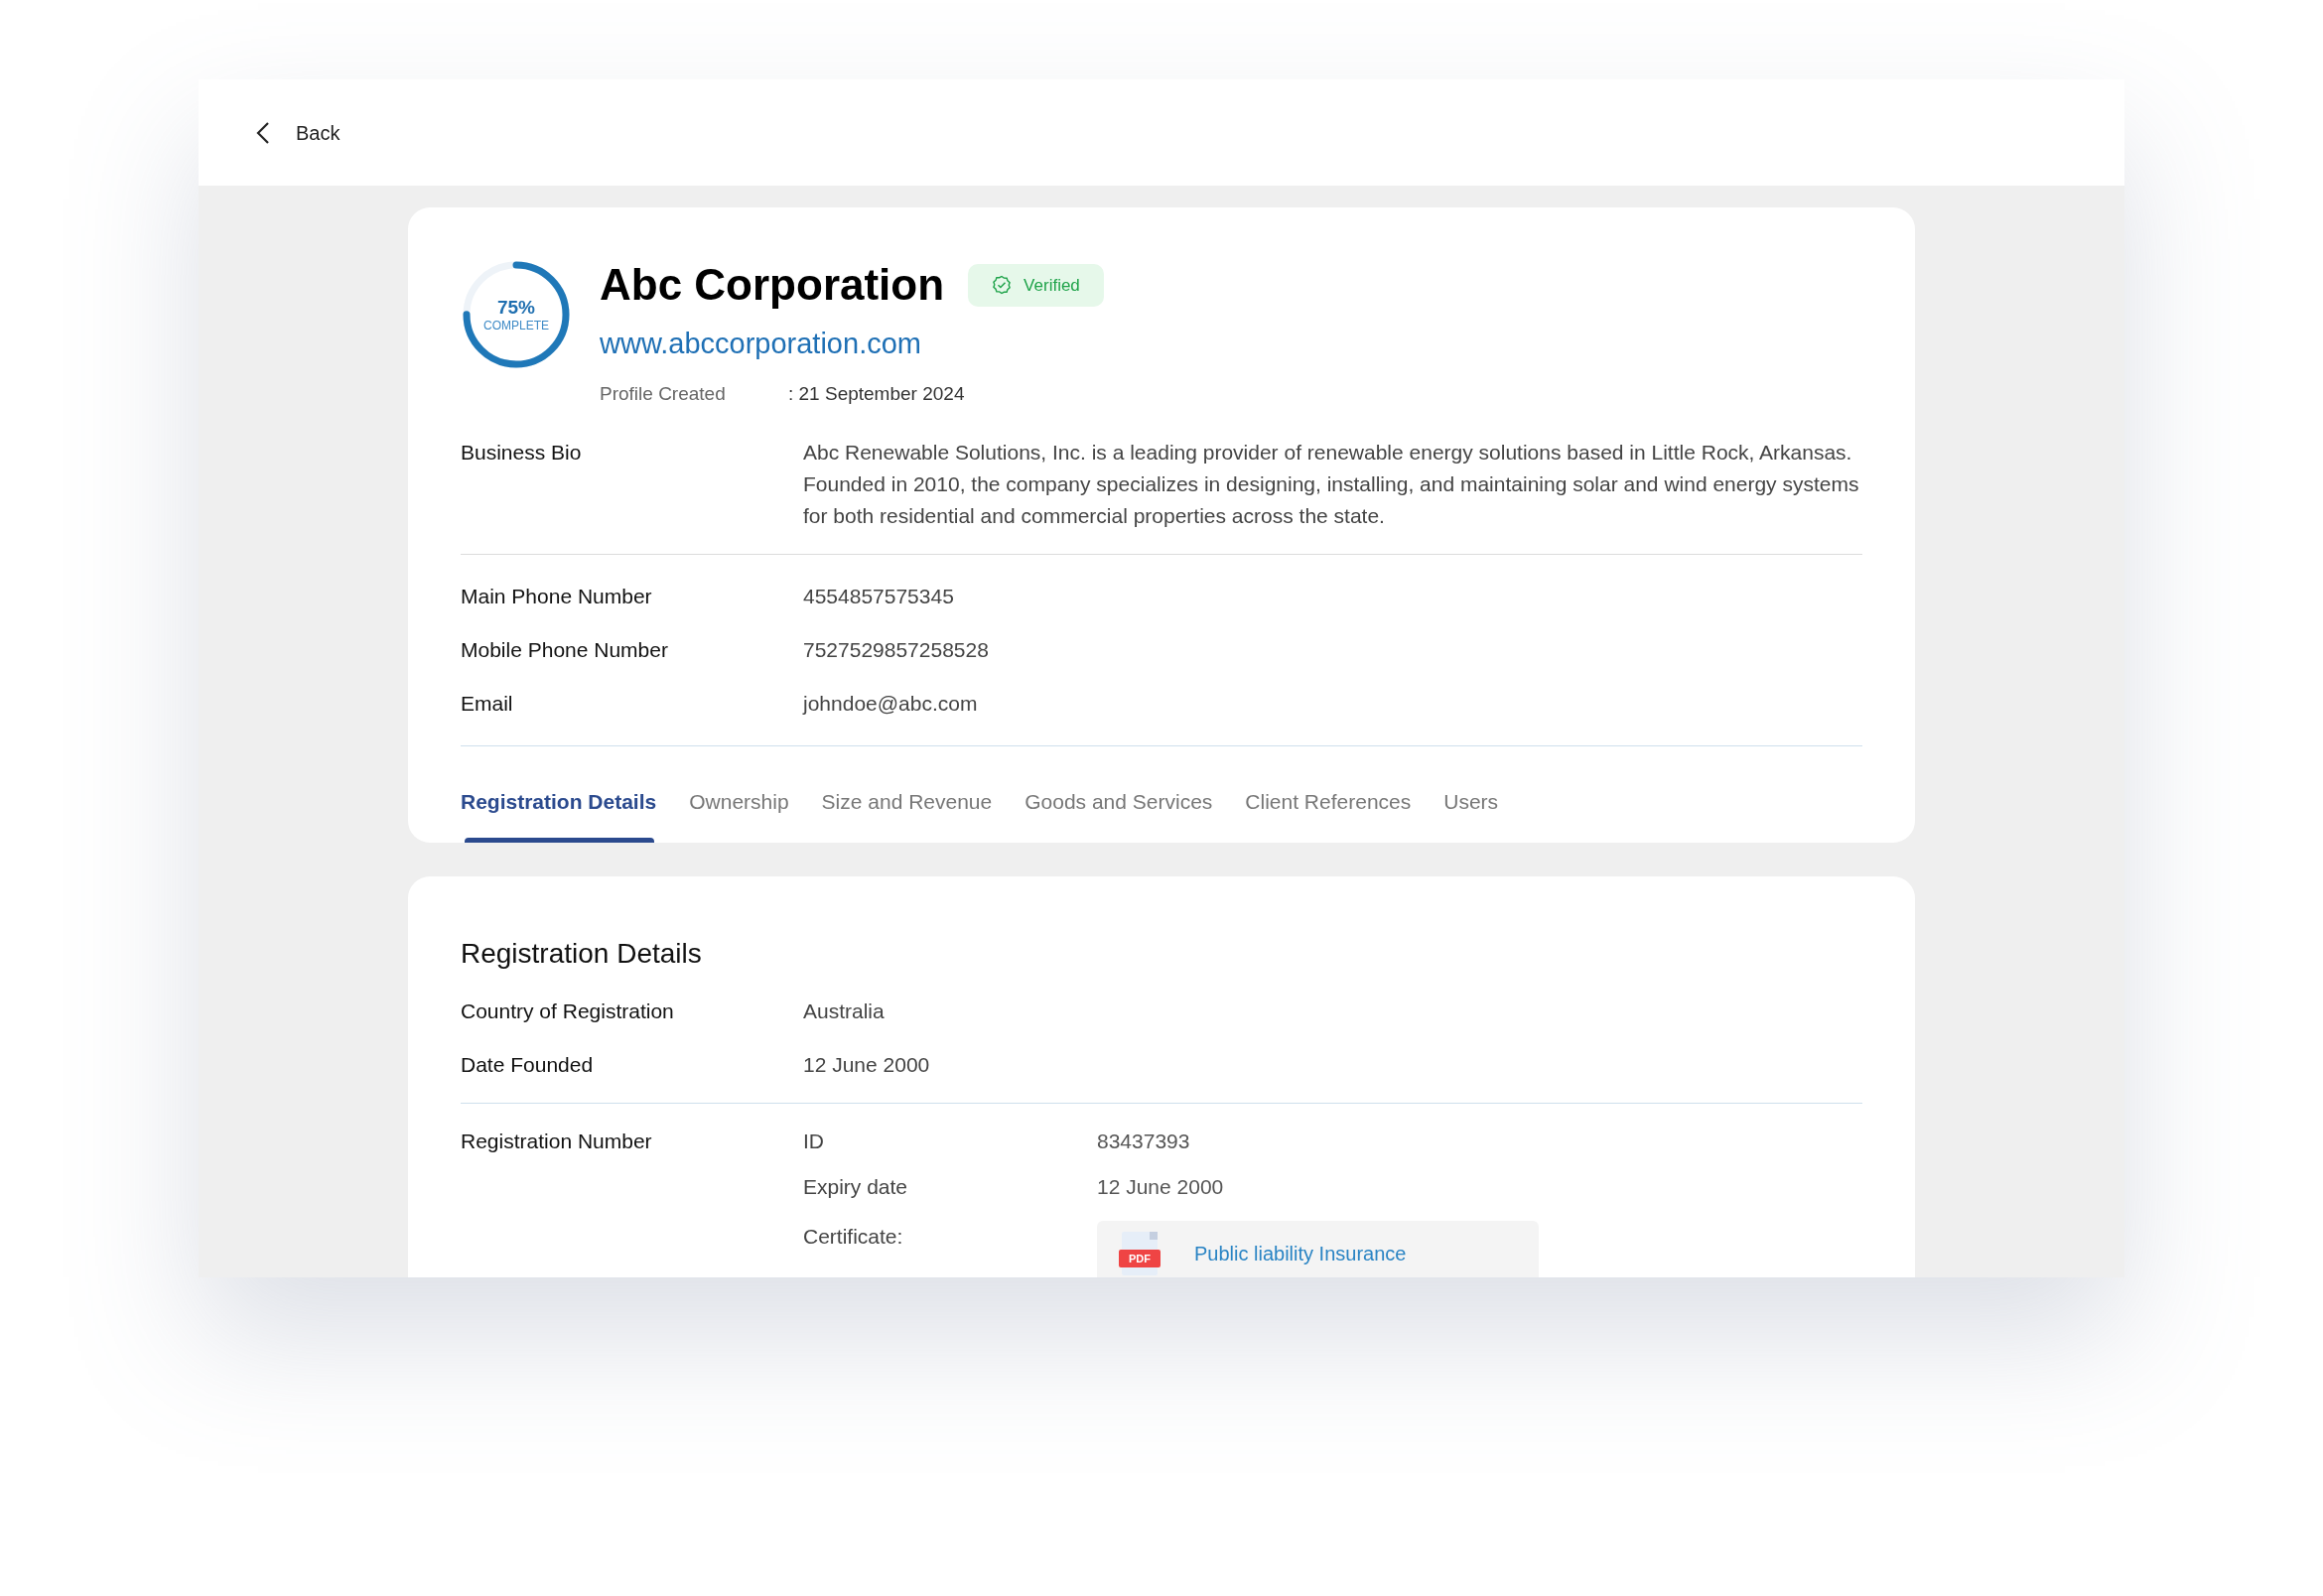 The width and height of the screenshot is (2323, 1596). Describe the element at coordinates (298, 132) in the screenshot. I see `back-button: Back` at that location.